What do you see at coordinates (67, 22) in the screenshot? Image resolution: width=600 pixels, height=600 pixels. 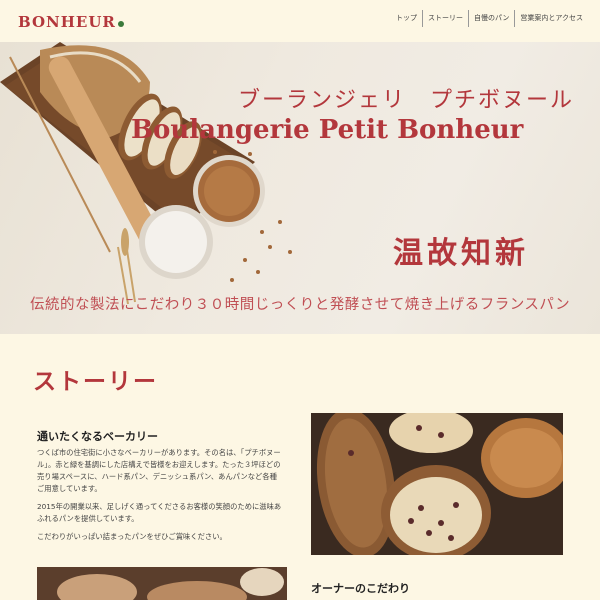 I see `logo-text: BONHEUR` at bounding box center [67, 22].